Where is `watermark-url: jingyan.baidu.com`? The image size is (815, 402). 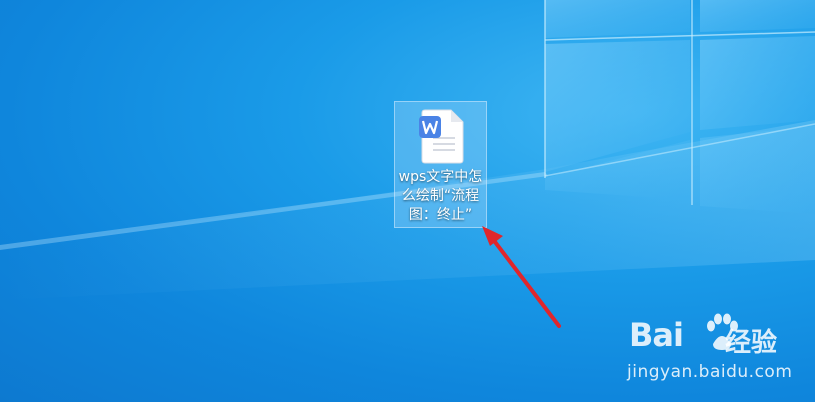 watermark-url: jingyan.baidu.com is located at coordinates (710, 372).